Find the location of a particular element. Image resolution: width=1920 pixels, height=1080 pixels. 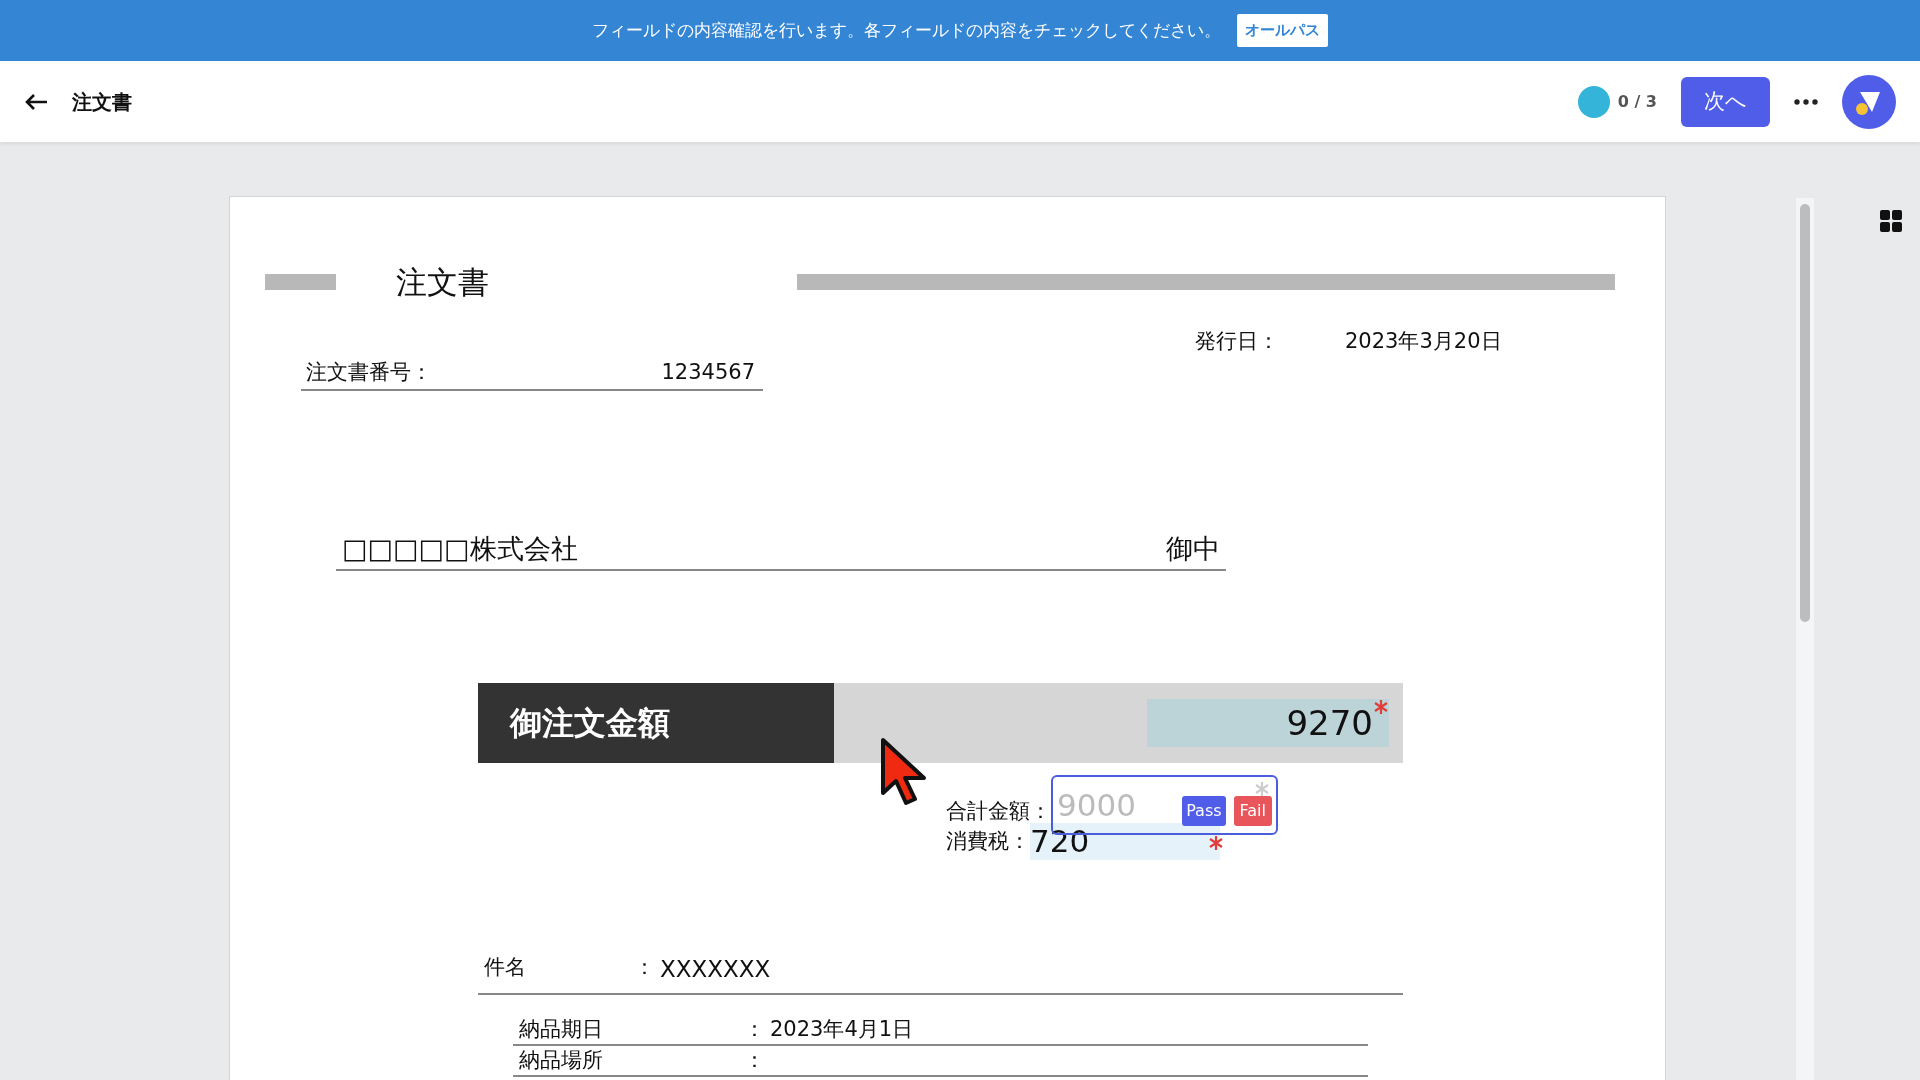

all-pass-button: オールパス is located at coordinates (1282, 30).